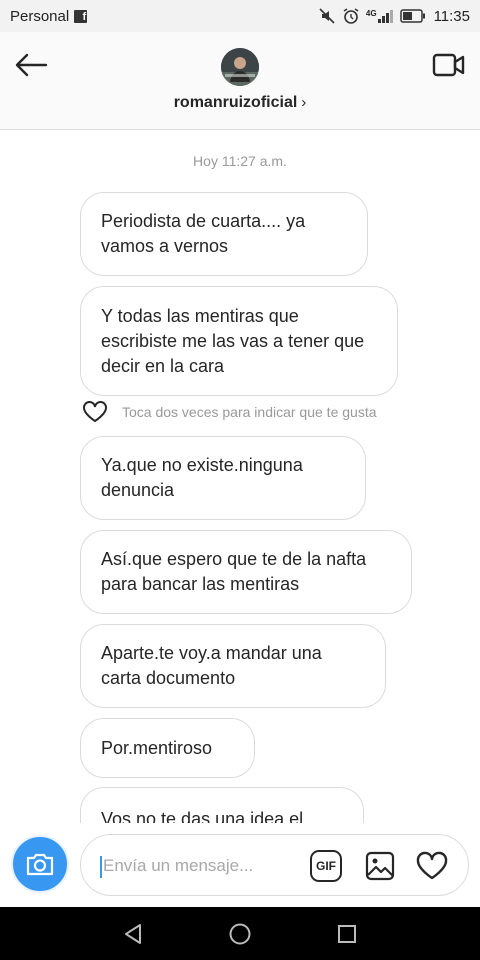  Describe the element at coordinates (95, 412) in the screenshot. I see `heart-outline-icon` at that location.